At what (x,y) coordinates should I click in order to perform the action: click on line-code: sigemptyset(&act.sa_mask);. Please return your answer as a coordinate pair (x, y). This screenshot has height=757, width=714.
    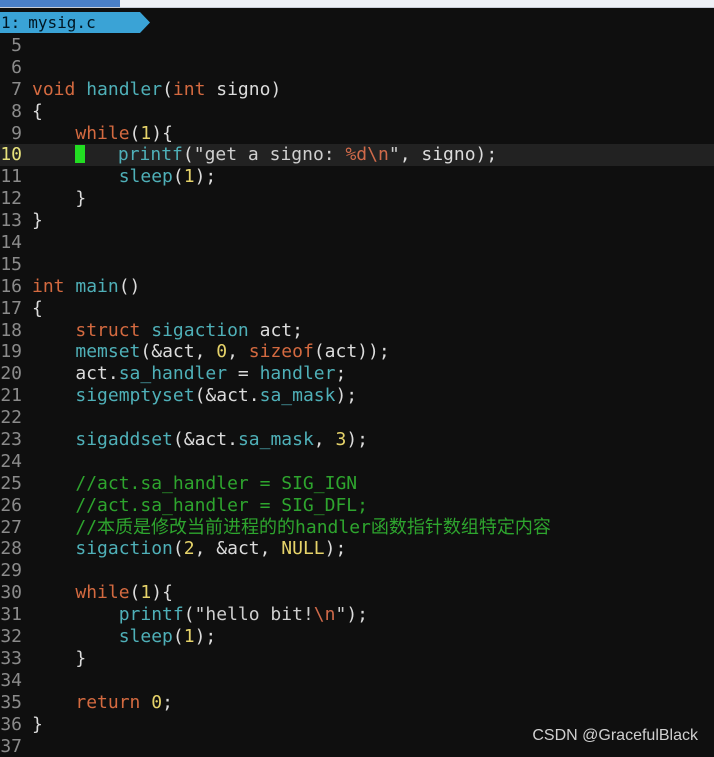
    Looking at the image, I should click on (194, 396).